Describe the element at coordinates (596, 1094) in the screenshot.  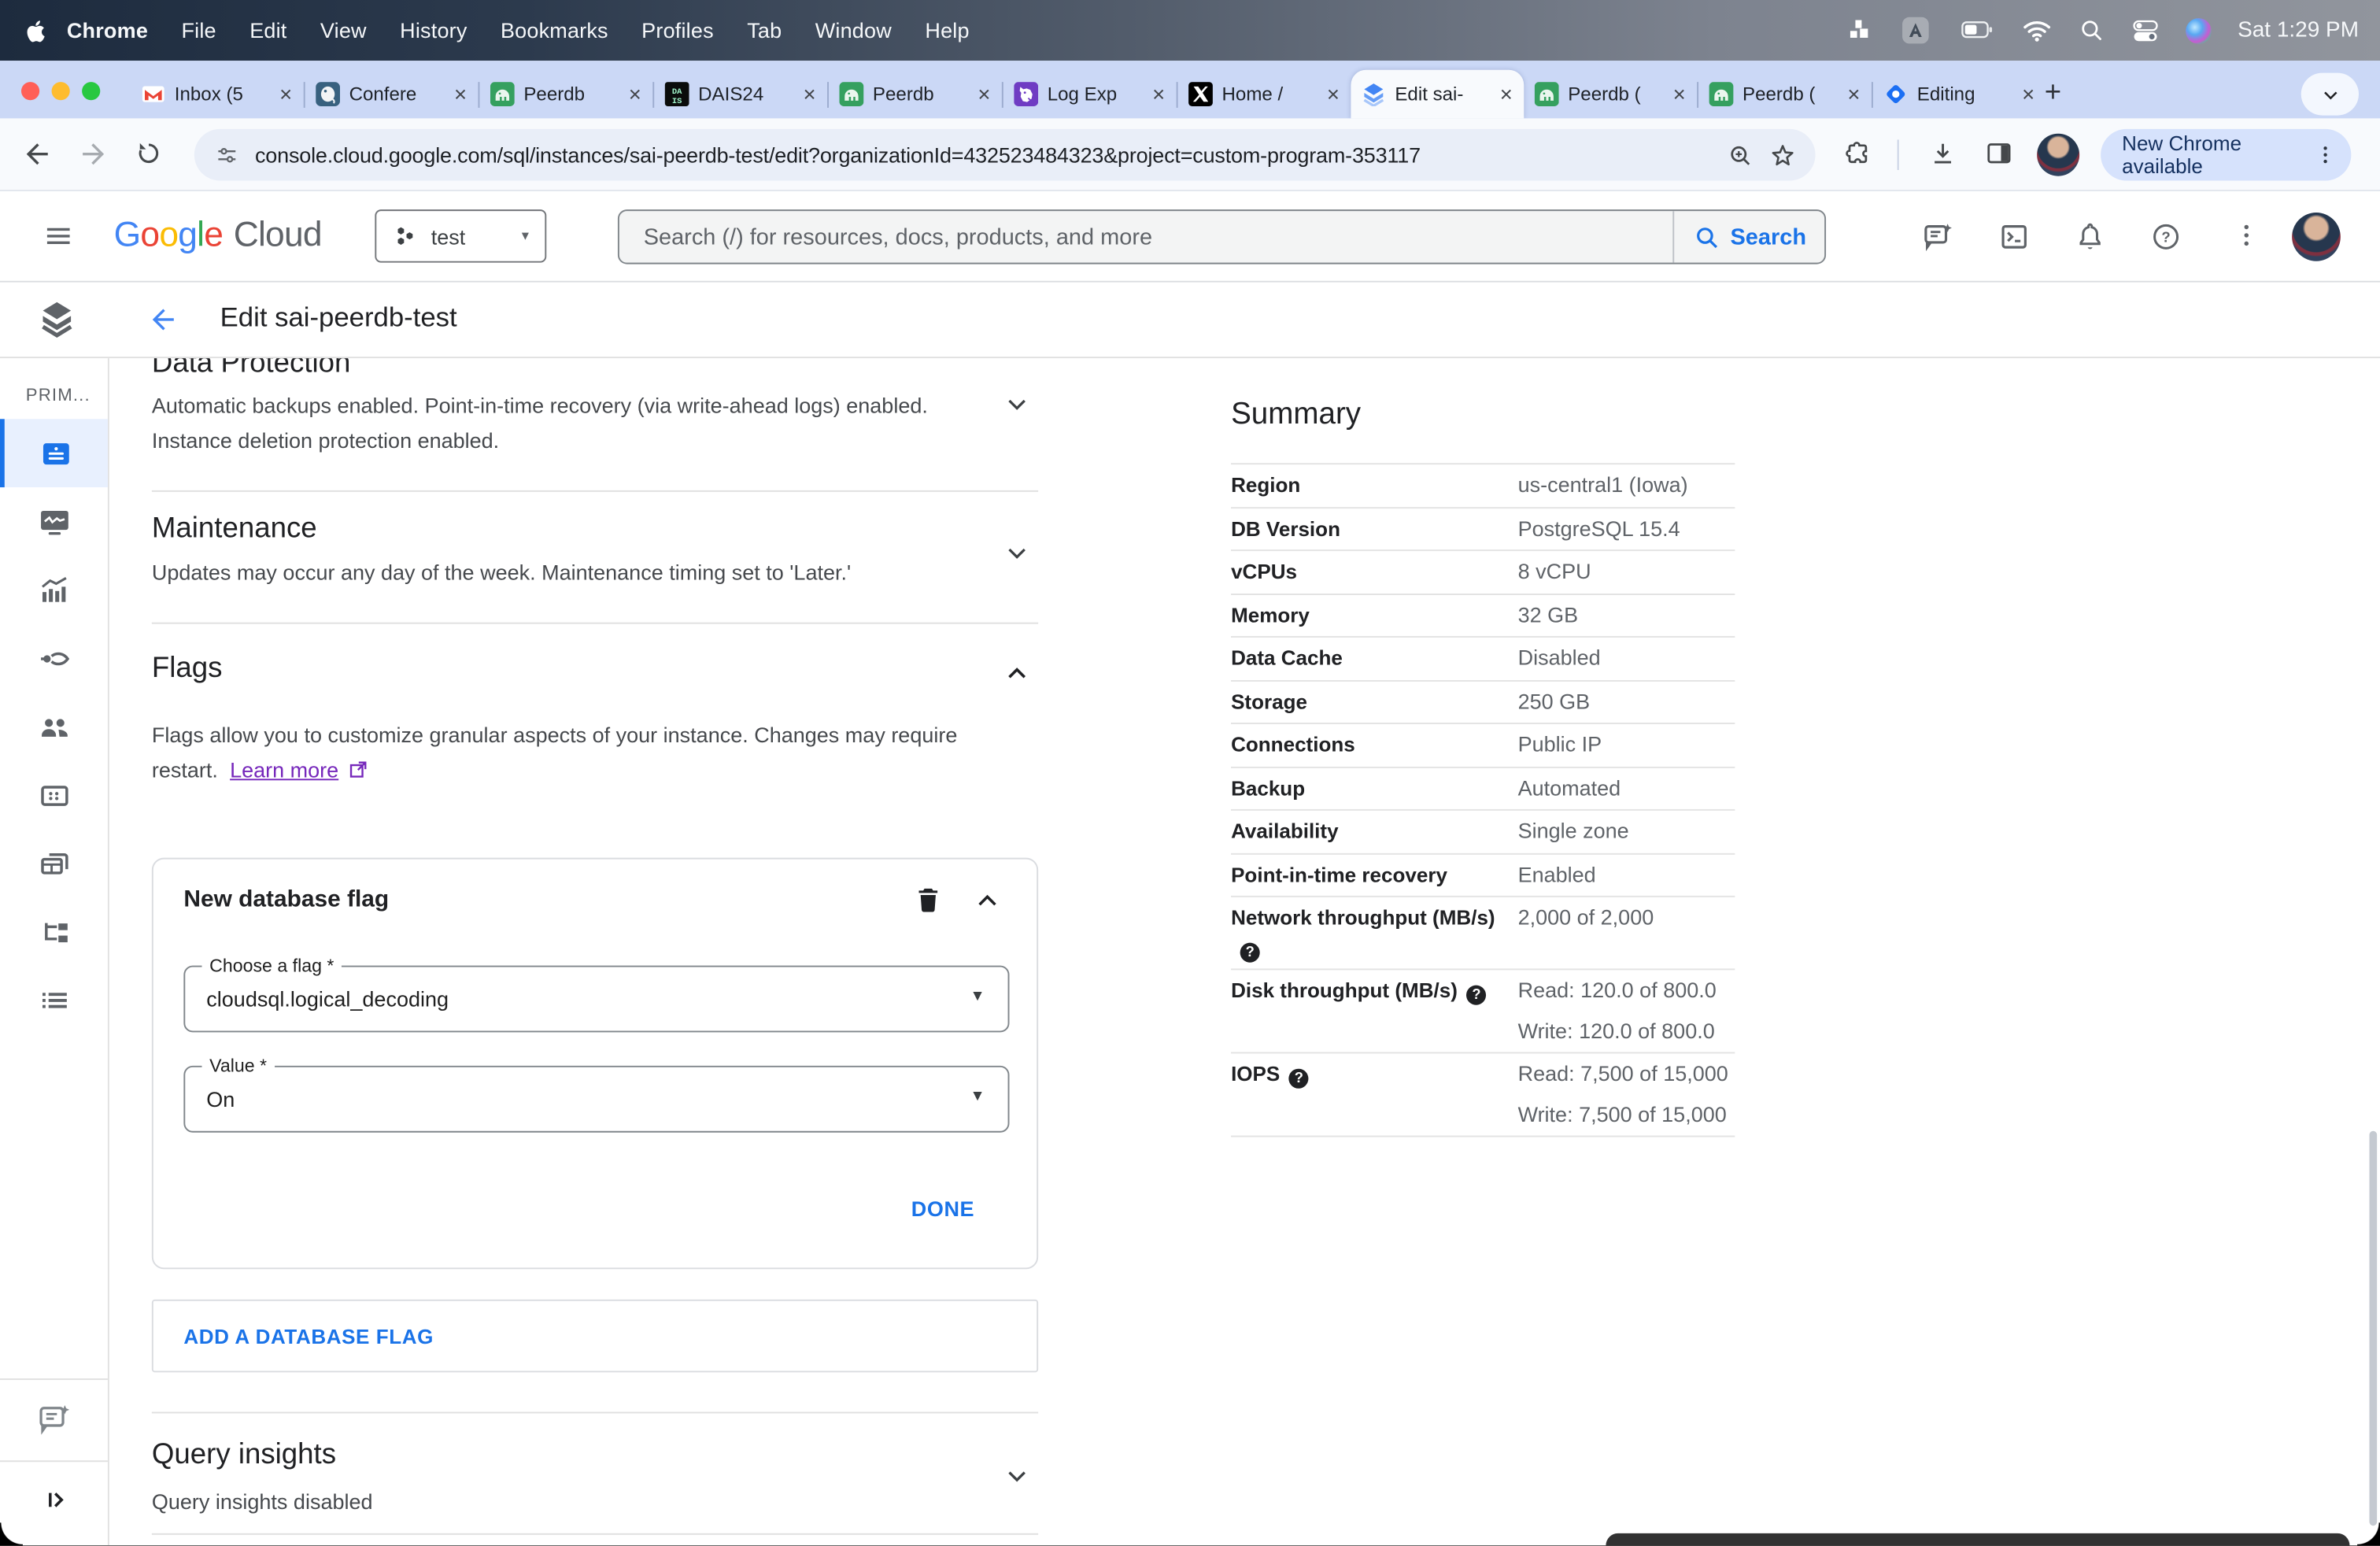
I see `flag-value-select: Value * On ▼` at that location.